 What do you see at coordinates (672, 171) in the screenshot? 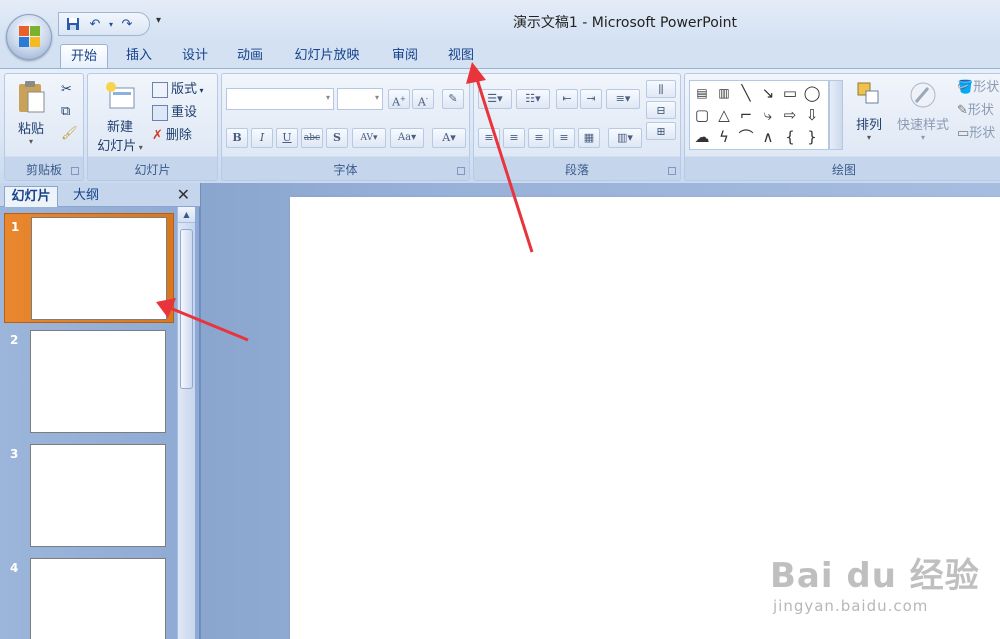
I see `paragraph-launcher-icon` at bounding box center [672, 171].